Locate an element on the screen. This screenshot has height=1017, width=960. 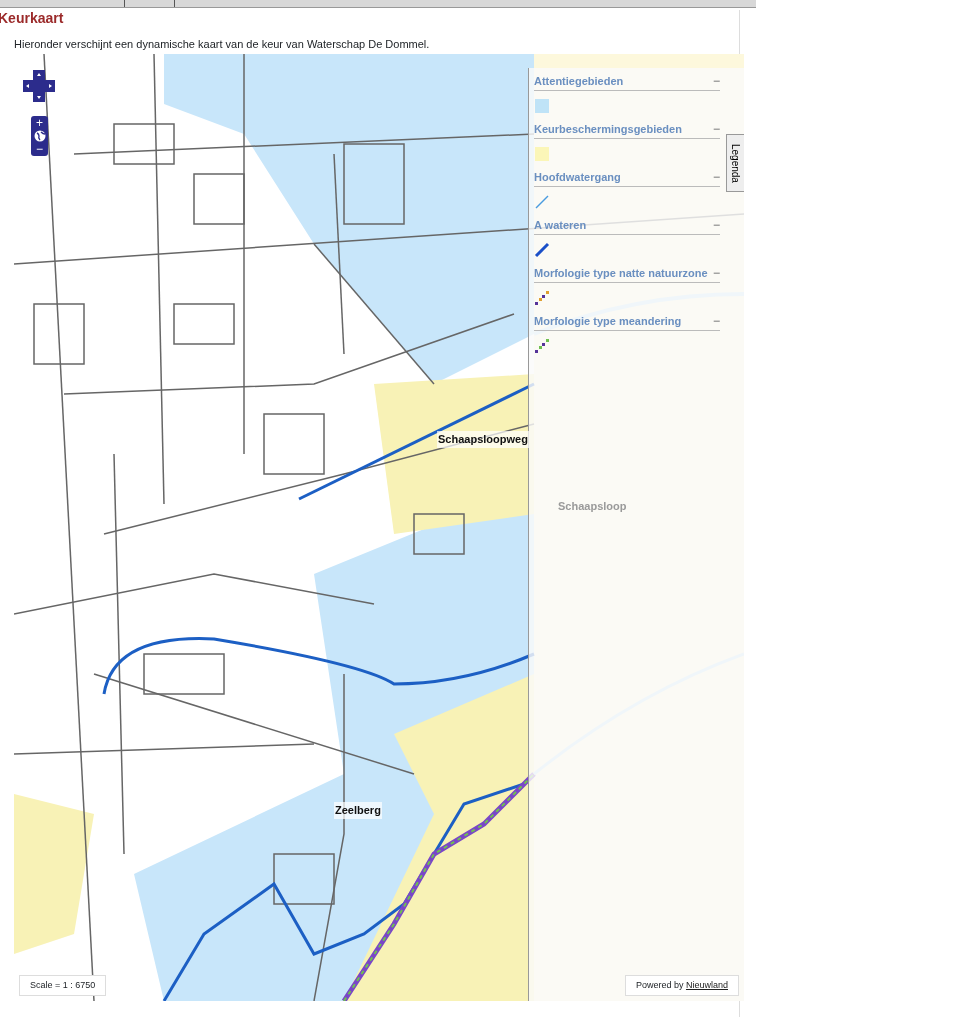
globe-icon is located at coordinates (39, 136).